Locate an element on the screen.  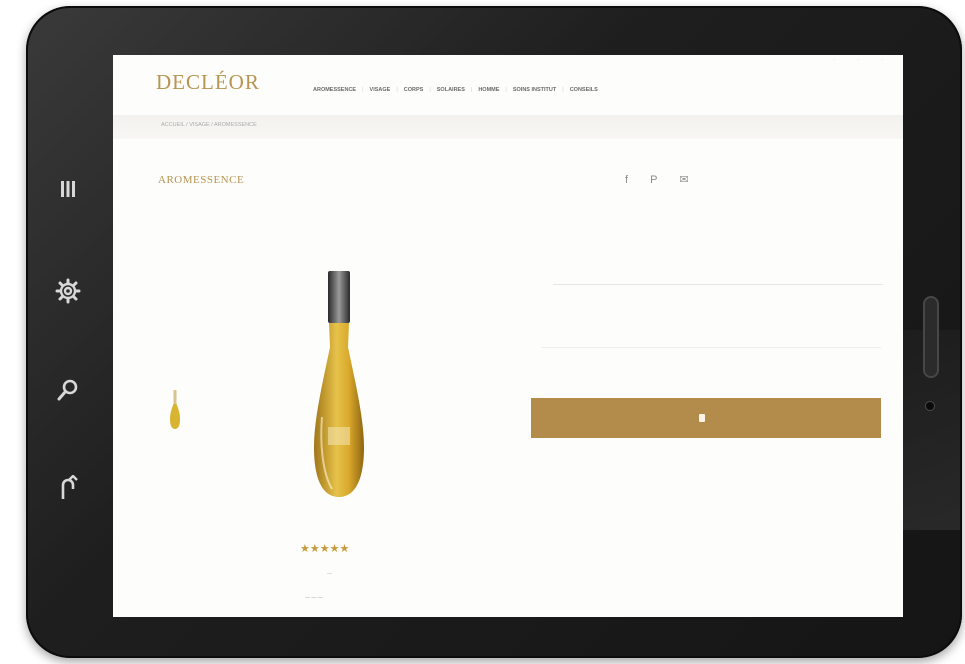
review-count: — is located at coordinates (329, 574).